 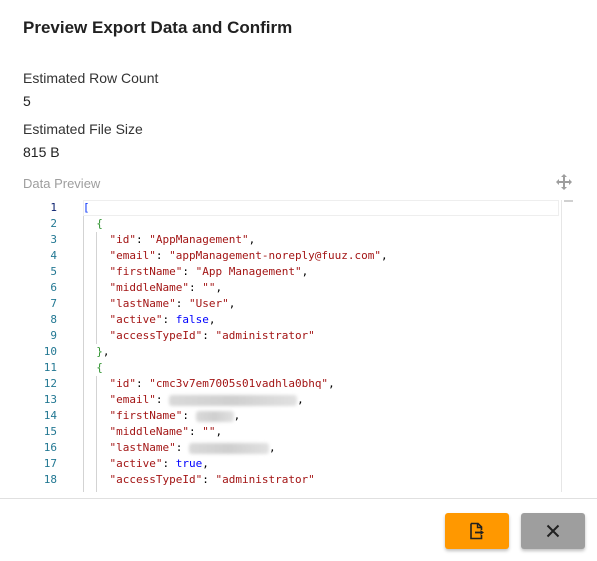 I want to click on line-number: 1, so click(x=53, y=207).